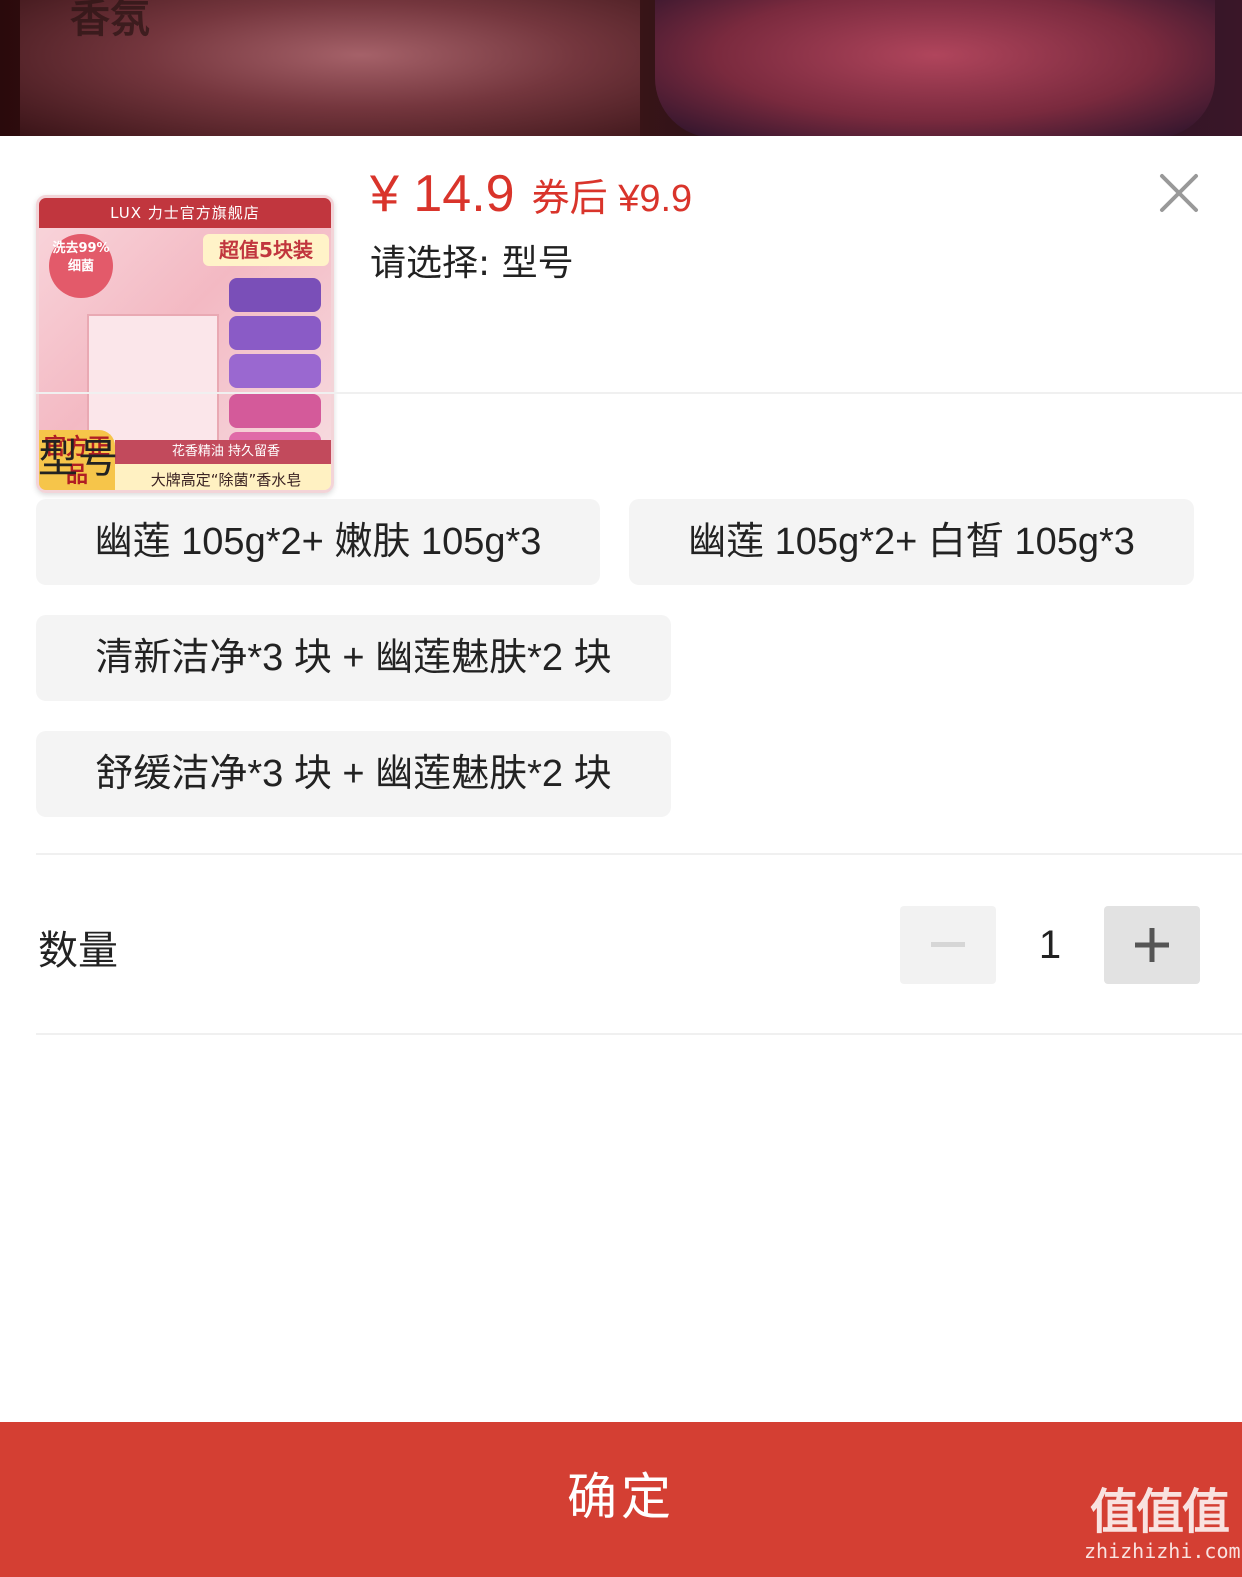  What do you see at coordinates (223, 477) in the screenshot?
I see `thumb-slogan-bottom: 大牌高定“除菌”香水皂` at bounding box center [223, 477].